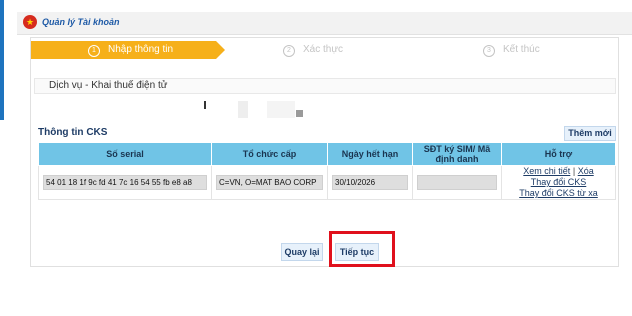 The width and height of the screenshot is (632, 316). I want to click on cell-sim, so click(457, 182).